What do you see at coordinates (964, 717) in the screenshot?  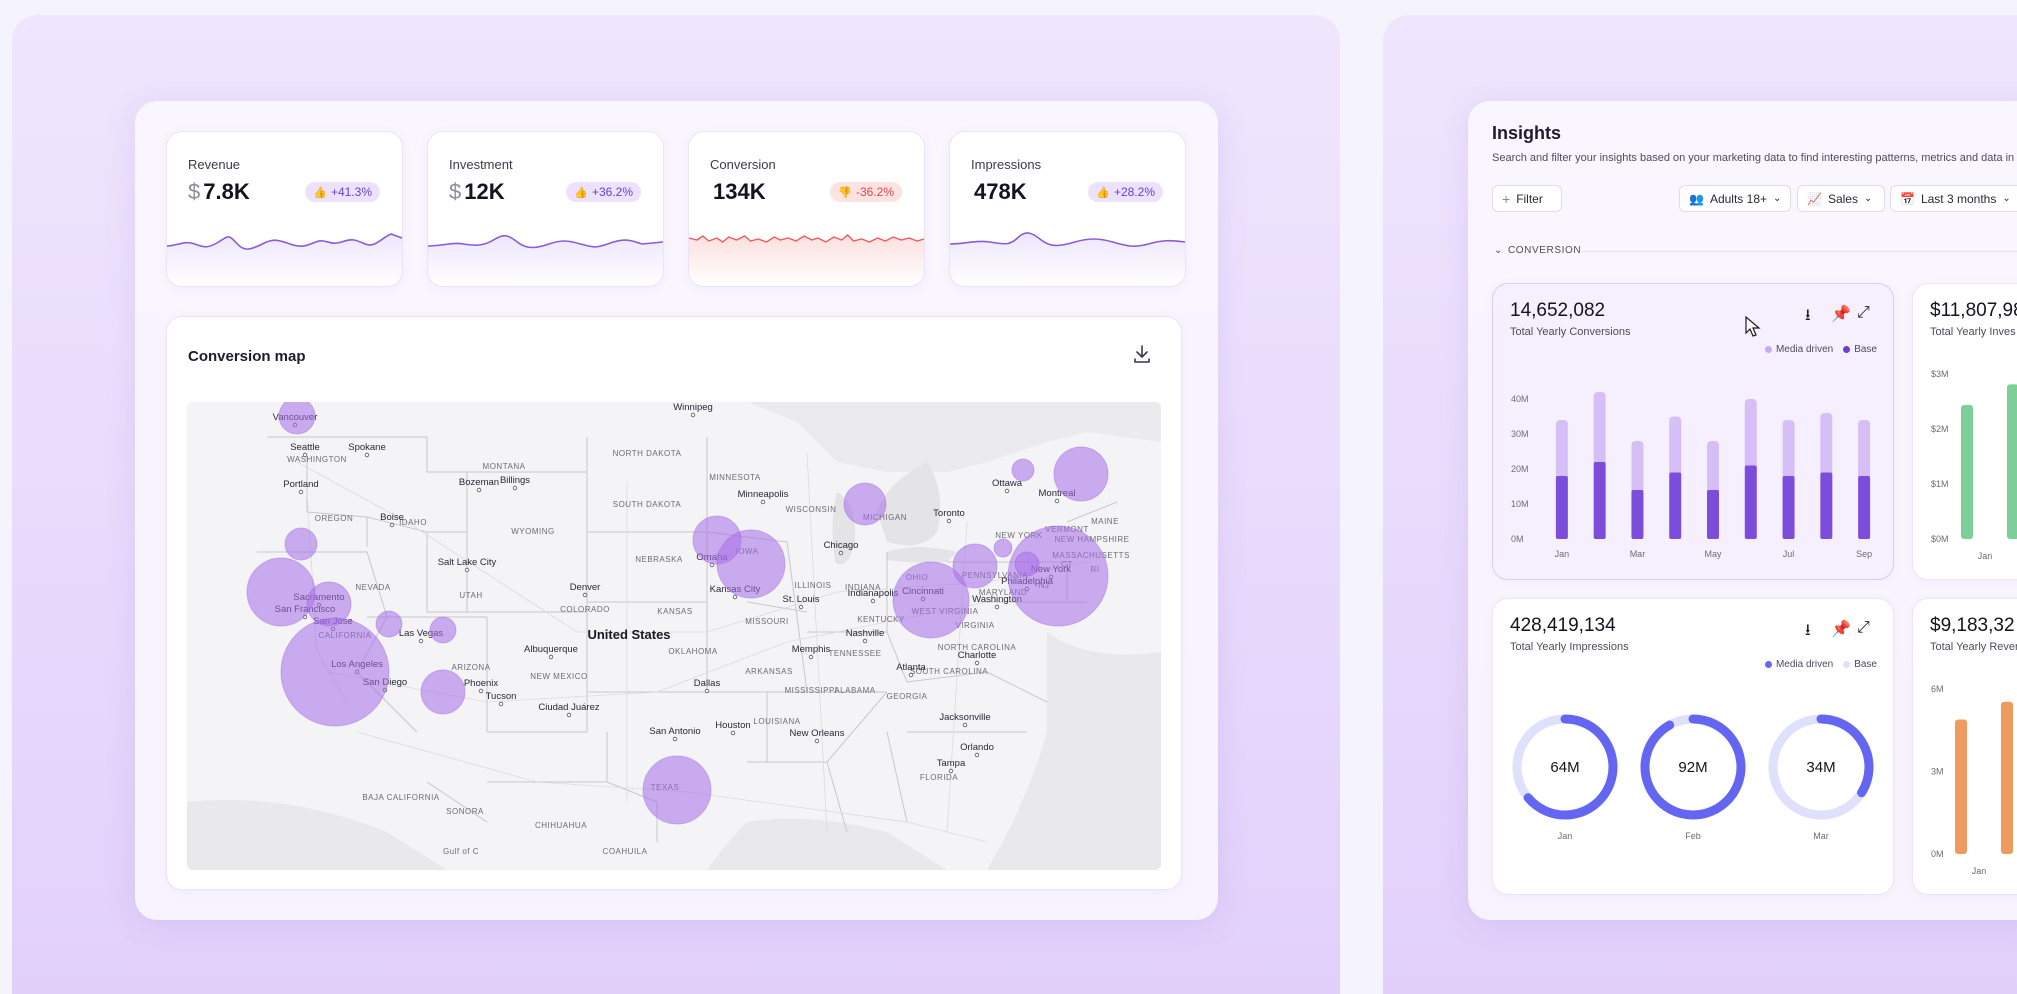 I see `city-label: Jacksonville` at bounding box center [964, 717].